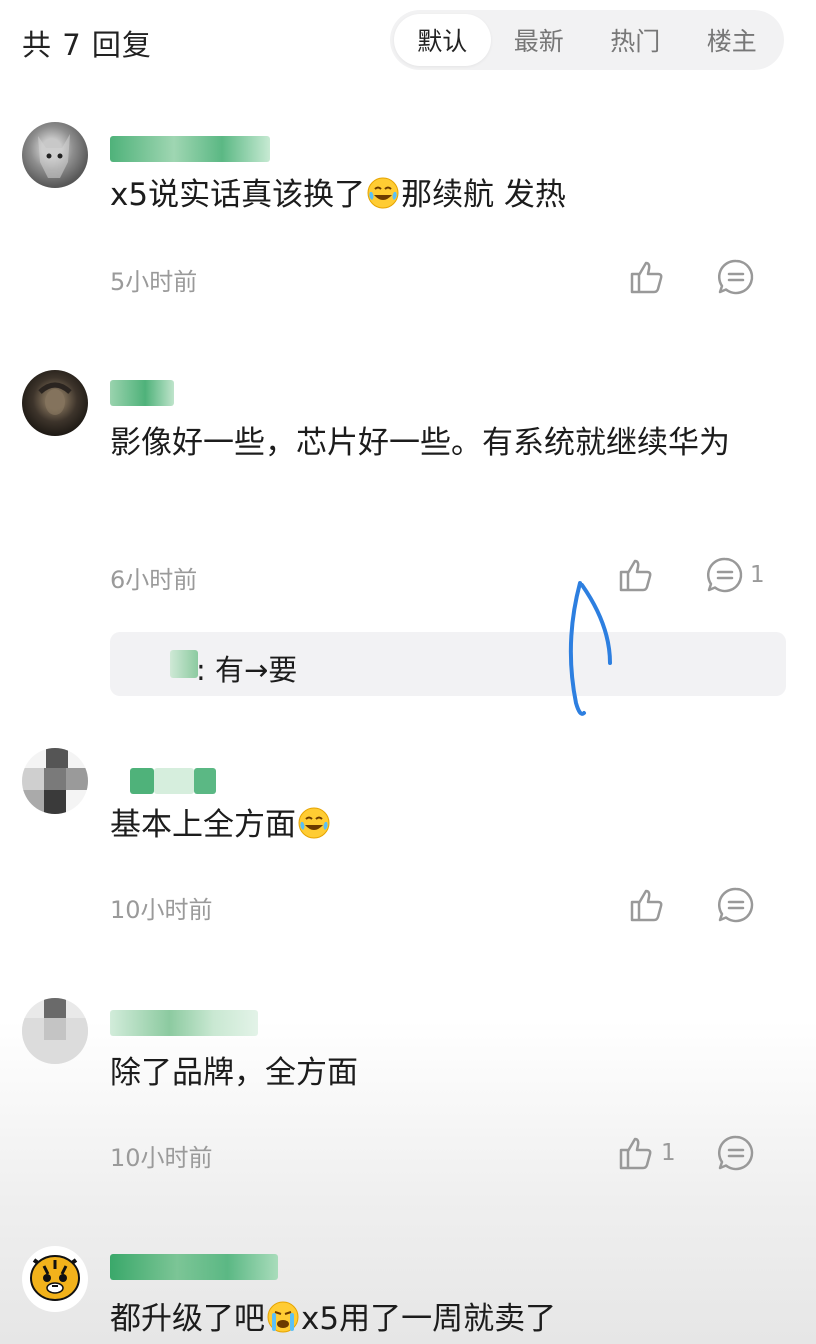 The image size is (816, 1344). Describe the element at coordinates (87, 45) in the screenshot. I see `reply-count: 共 7 回复` at that location.